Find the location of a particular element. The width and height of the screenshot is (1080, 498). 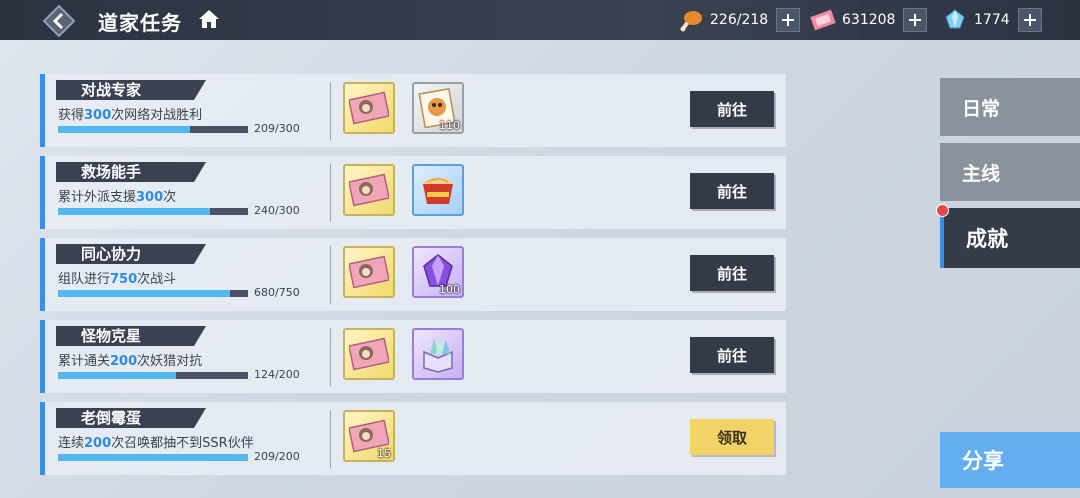

progress-text: 240/300 is located at coordinates (277, 210).